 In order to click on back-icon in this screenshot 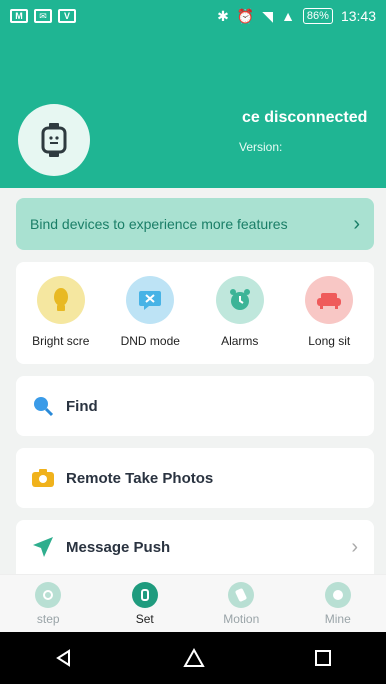, I will do `click(64, 658)`.